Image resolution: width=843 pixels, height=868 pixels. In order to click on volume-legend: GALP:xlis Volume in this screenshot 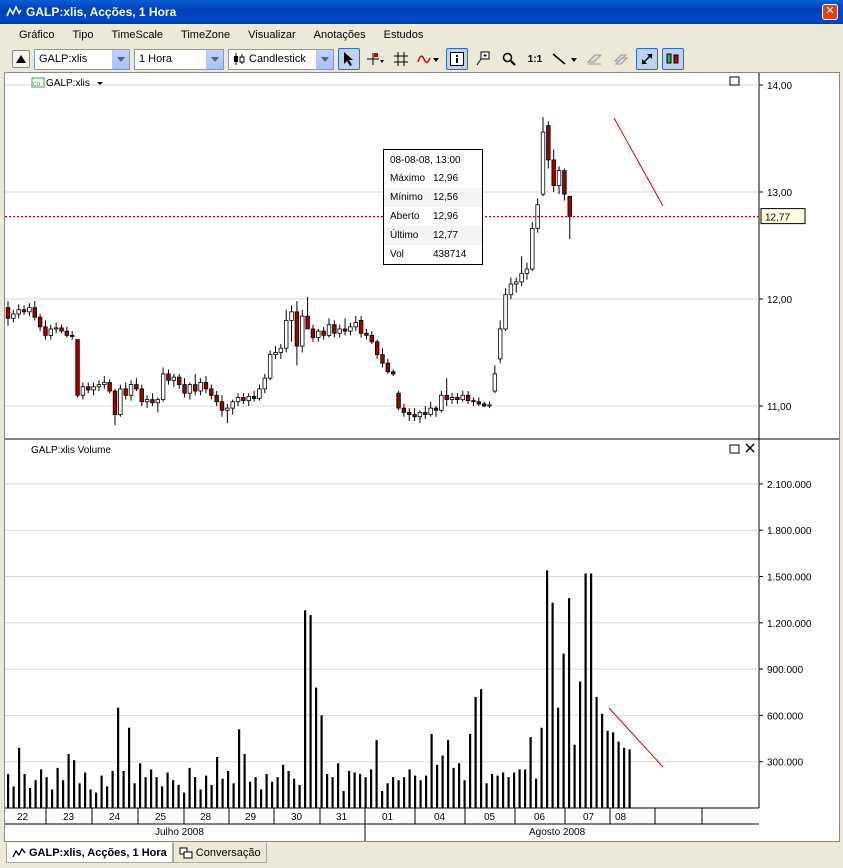, I will do `click(71, 450)`.